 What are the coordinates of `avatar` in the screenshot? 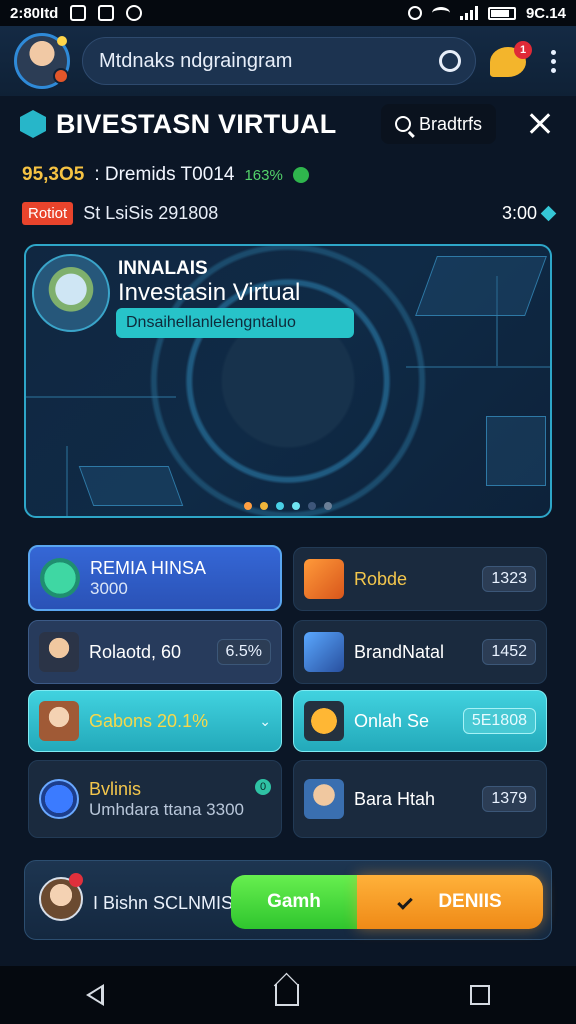 It's located at (42, 61).